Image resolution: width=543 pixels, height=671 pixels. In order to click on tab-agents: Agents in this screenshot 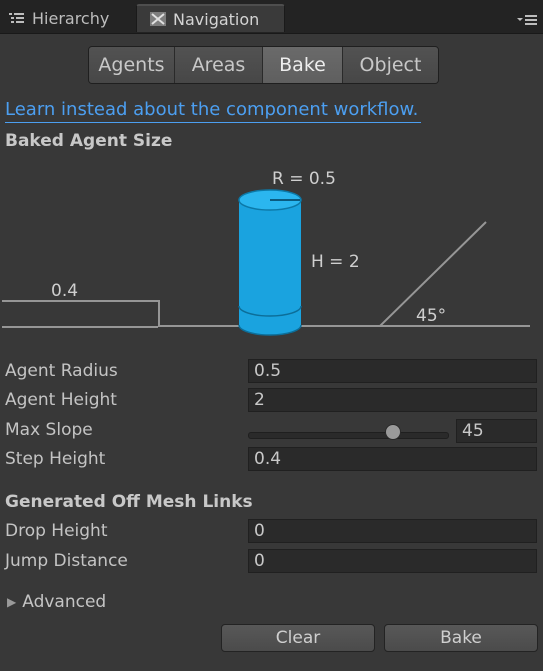, I will do `click(132, 65)`.